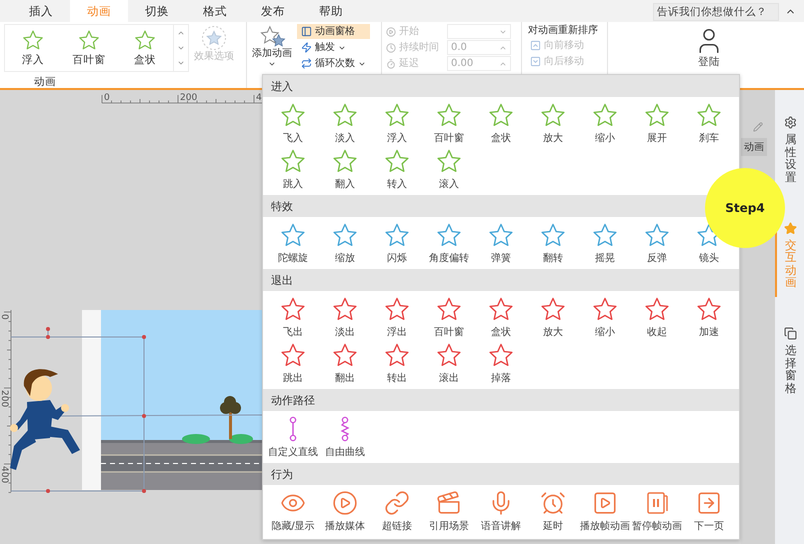  I want to click on effect-item: 翻转, so click(553, 243).